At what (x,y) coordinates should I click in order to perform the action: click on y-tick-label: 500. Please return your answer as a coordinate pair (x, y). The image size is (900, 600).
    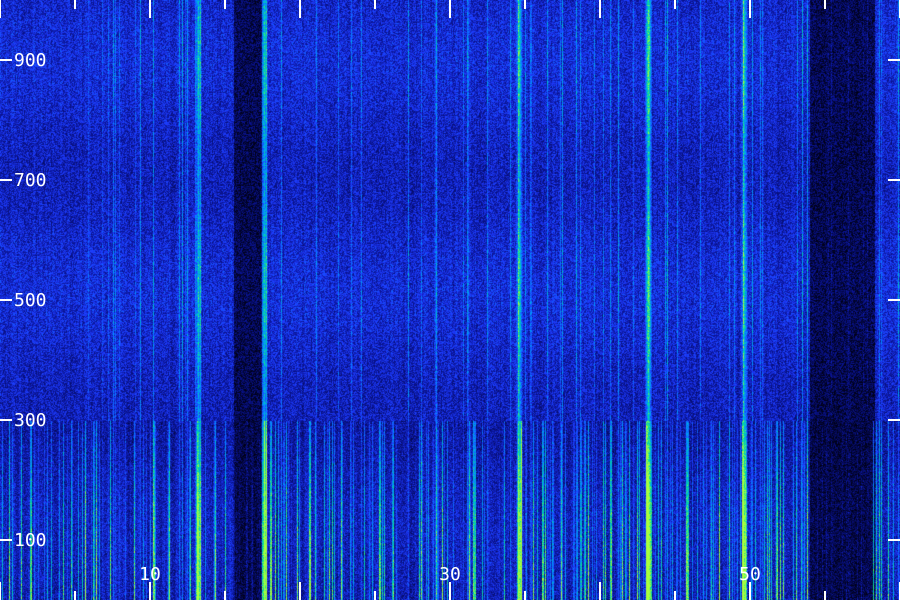
    Looking at the image, I should click on (30, 300).